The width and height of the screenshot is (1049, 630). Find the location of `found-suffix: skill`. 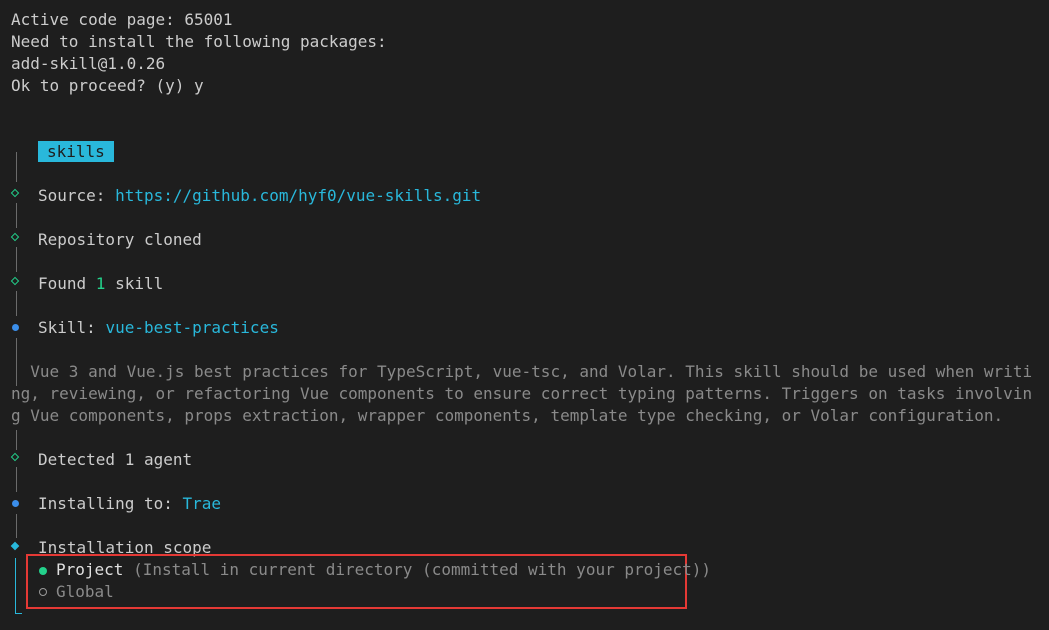

found-suffix: skill is located at coordinates (134, 283).